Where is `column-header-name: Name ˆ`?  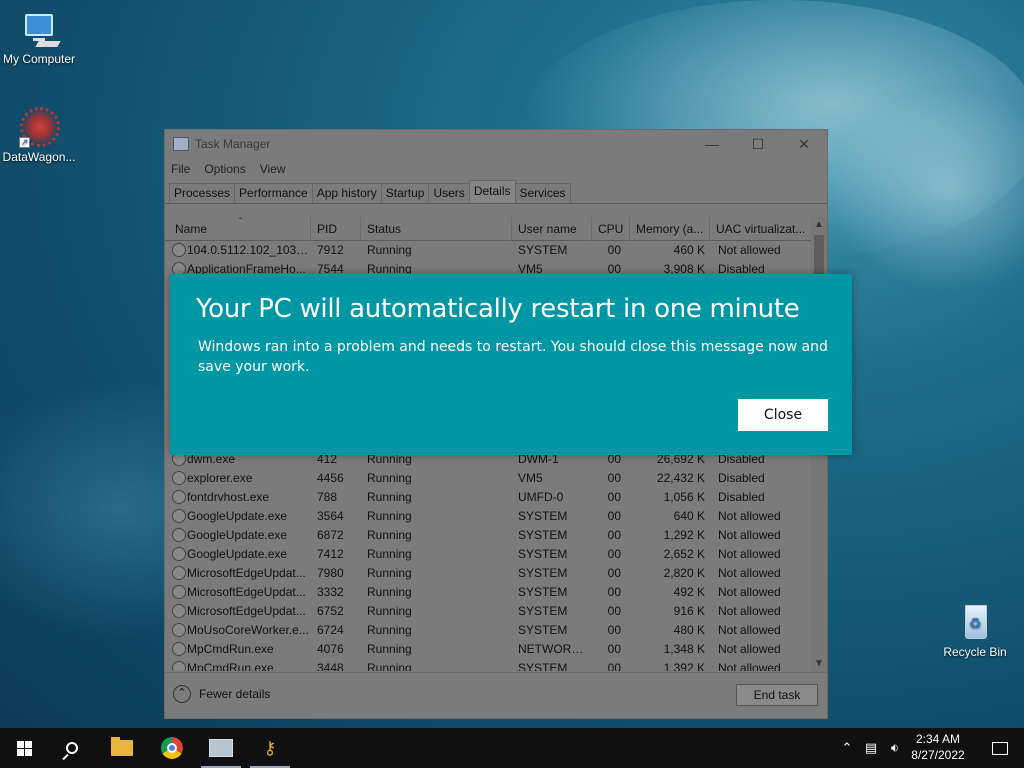 column-header-name: Name ˆ is located at coordinates (241, 229).